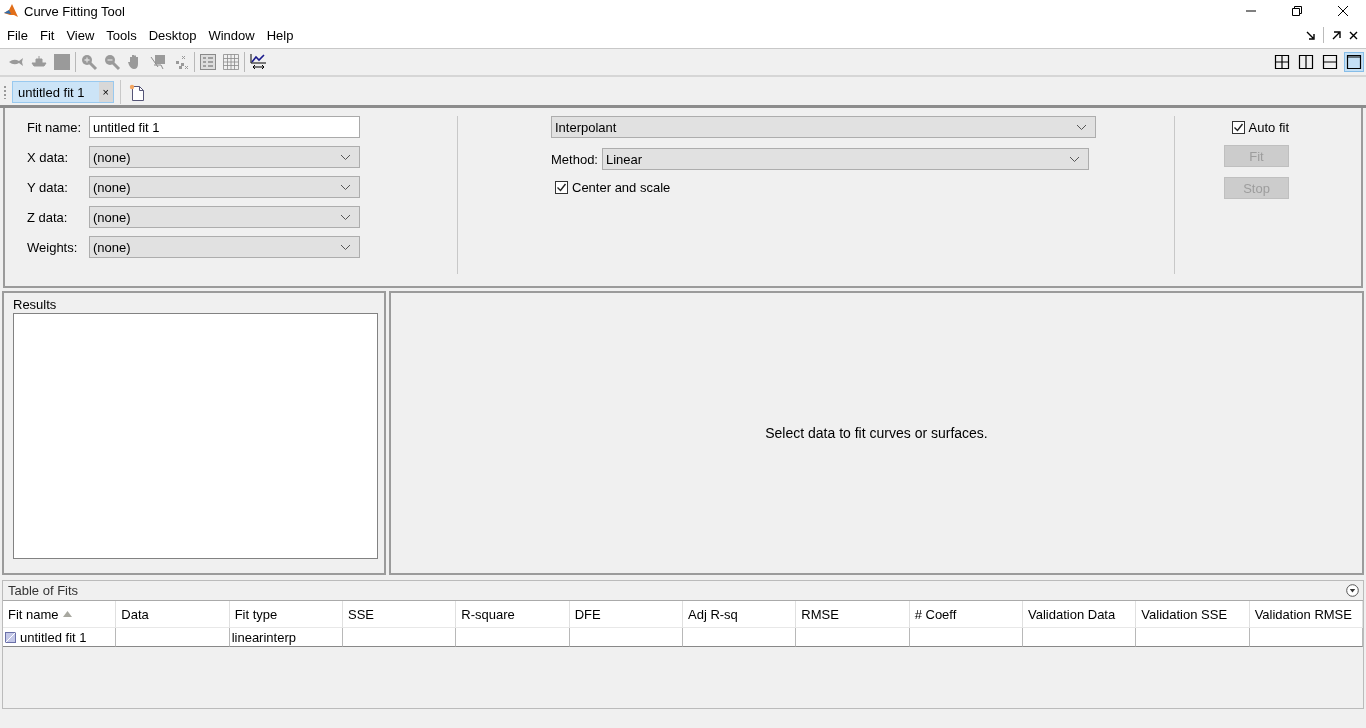  Describe the element at coordinates (1080, 614) in the screenshot. I see `column-header: Validation Data` at that location.